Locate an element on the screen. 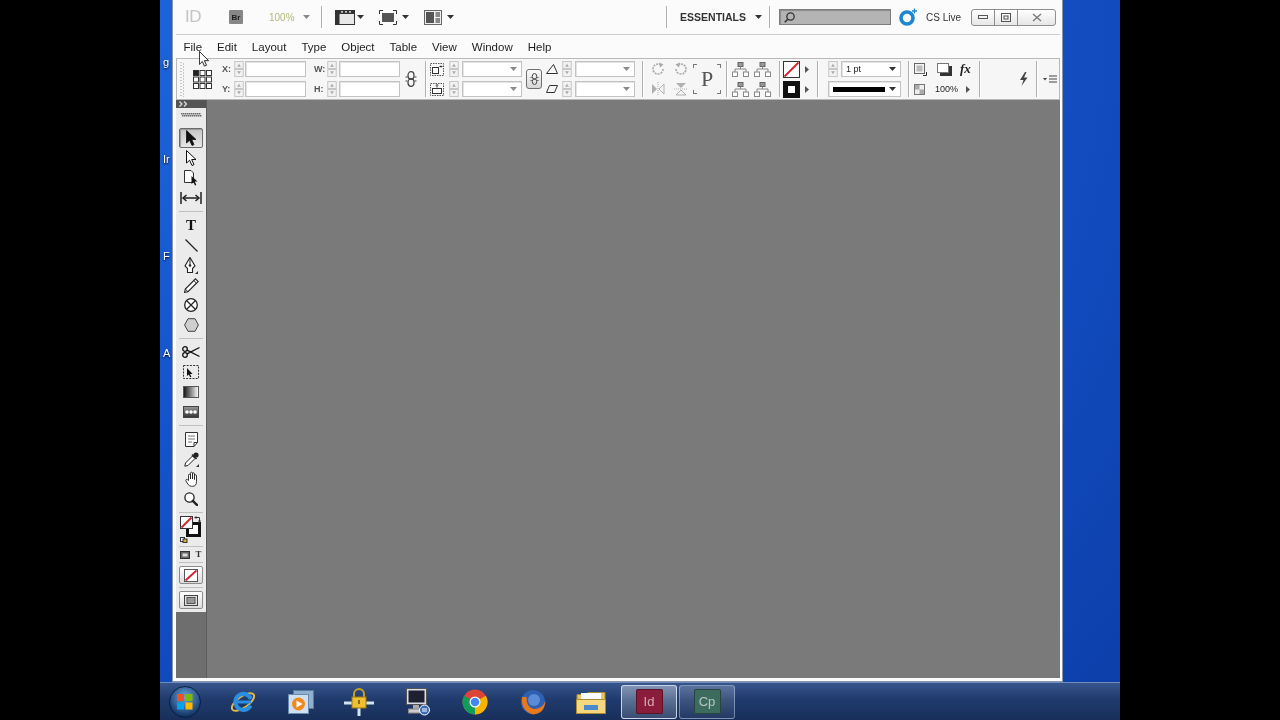 This screenshot has height=720, width=1280. none-swatch-icon is located at coordinates (191, 575).